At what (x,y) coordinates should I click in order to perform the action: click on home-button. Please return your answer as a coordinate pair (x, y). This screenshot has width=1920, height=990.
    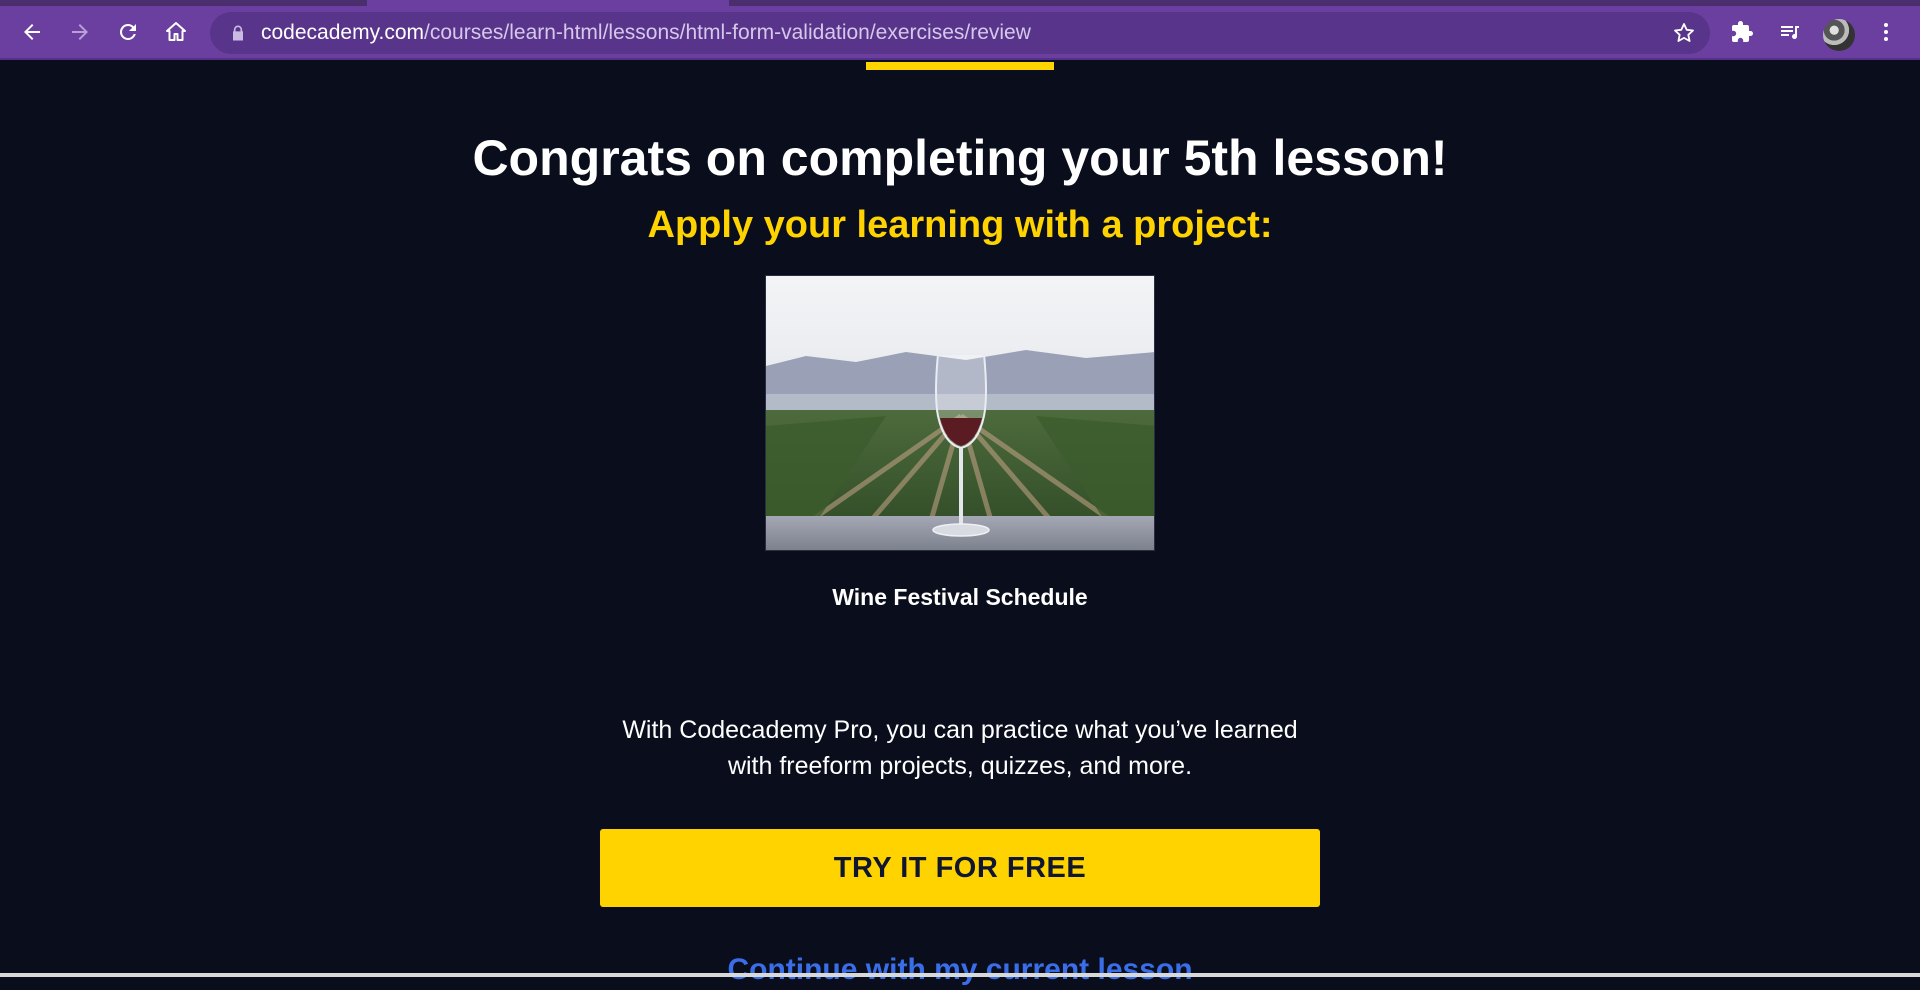
    Looking at the image, I should click on (176, 32).